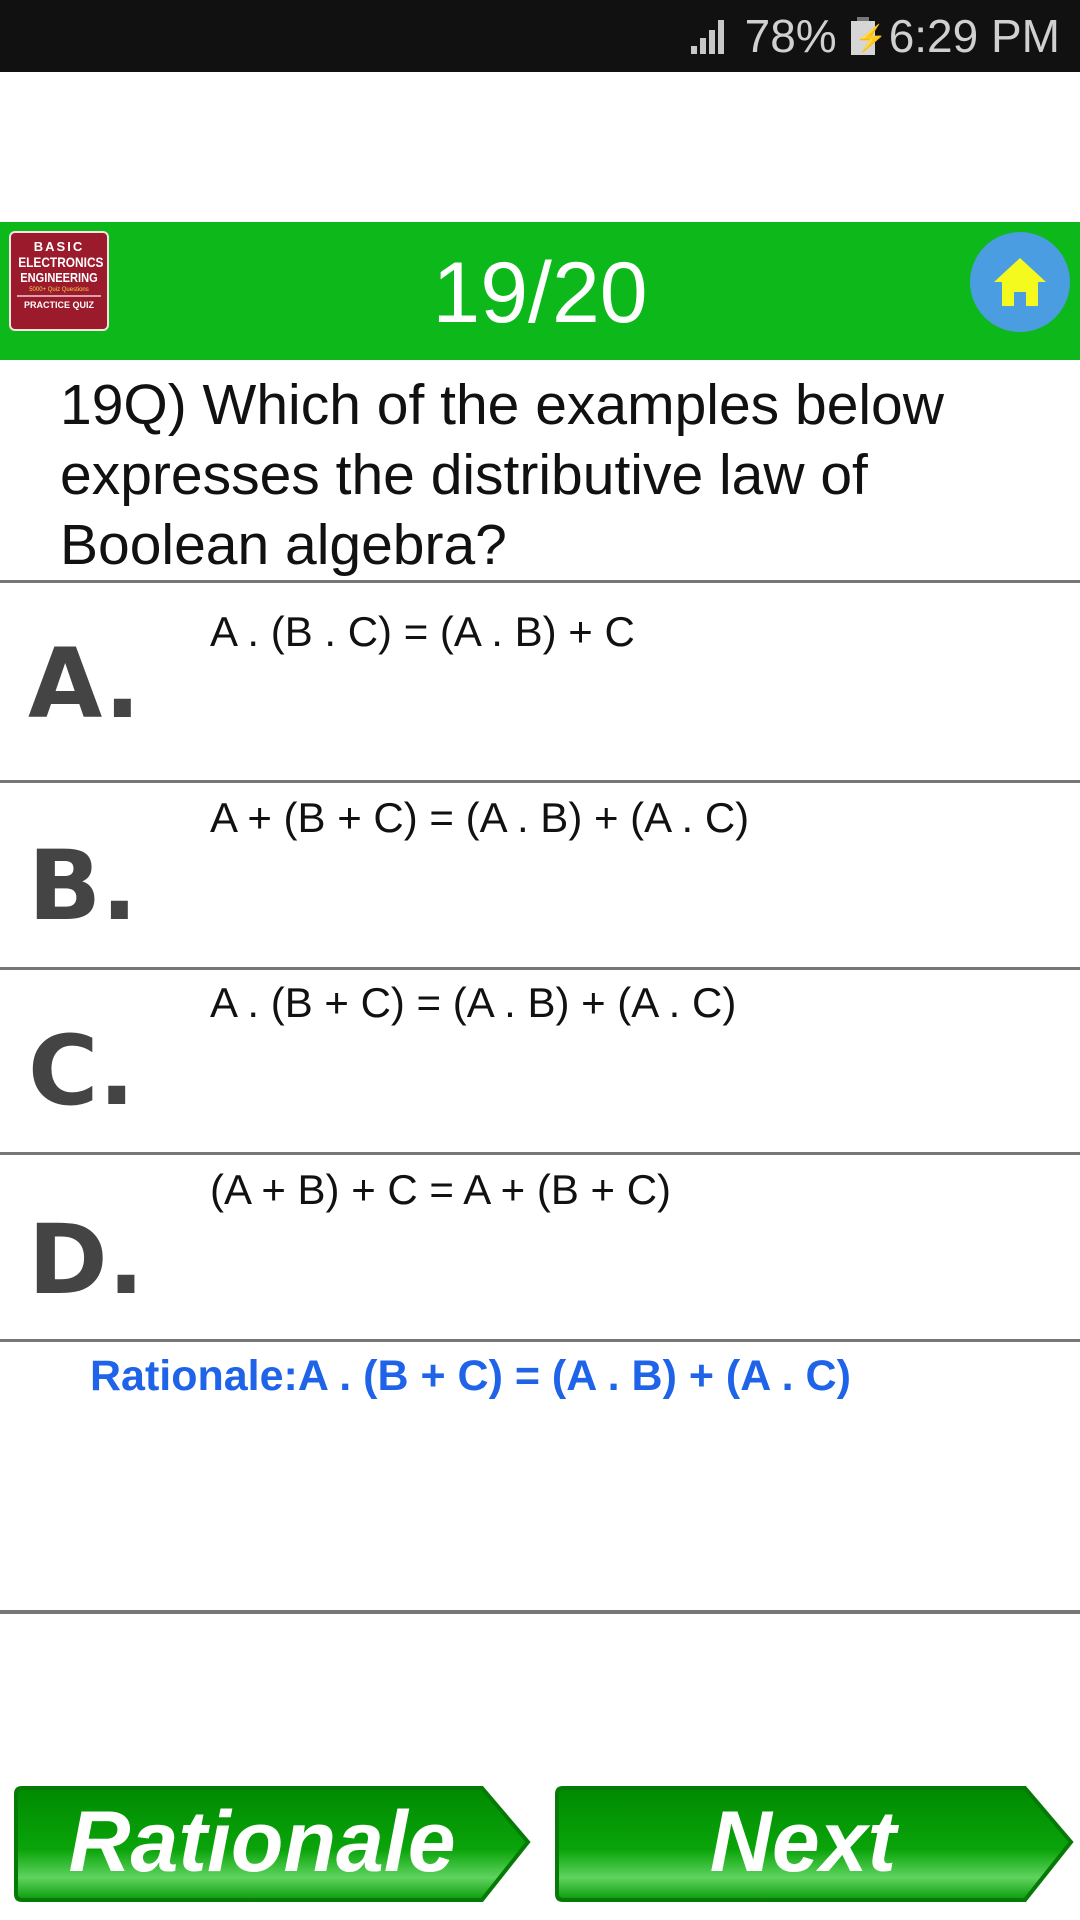 The width and height of the screenshot is (1080, 1920). Describe the element at coordinates (262, 1841) in the screenshot. I see `rationale-button-label: Rationale` at that location.